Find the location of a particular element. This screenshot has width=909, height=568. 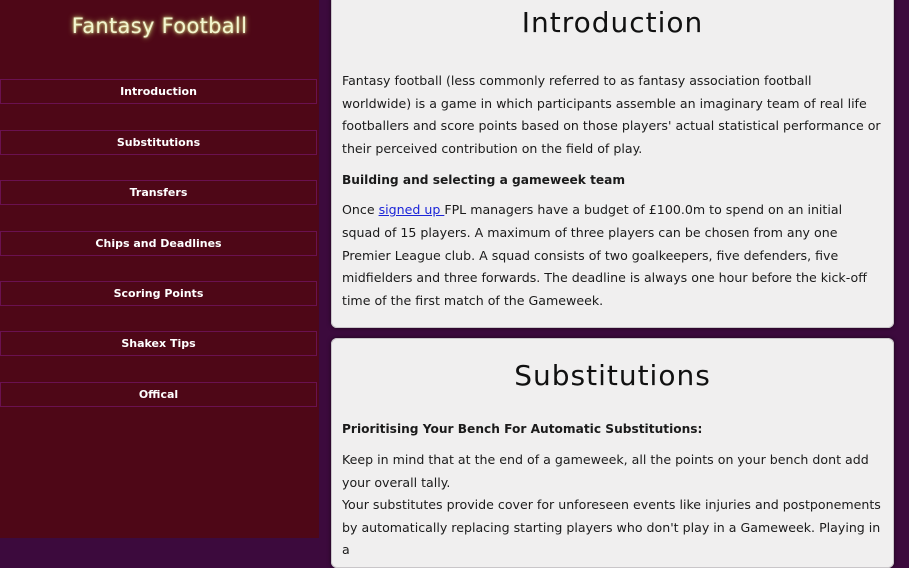

nav-item-label: Introduction is located at coordinates (158, 91).